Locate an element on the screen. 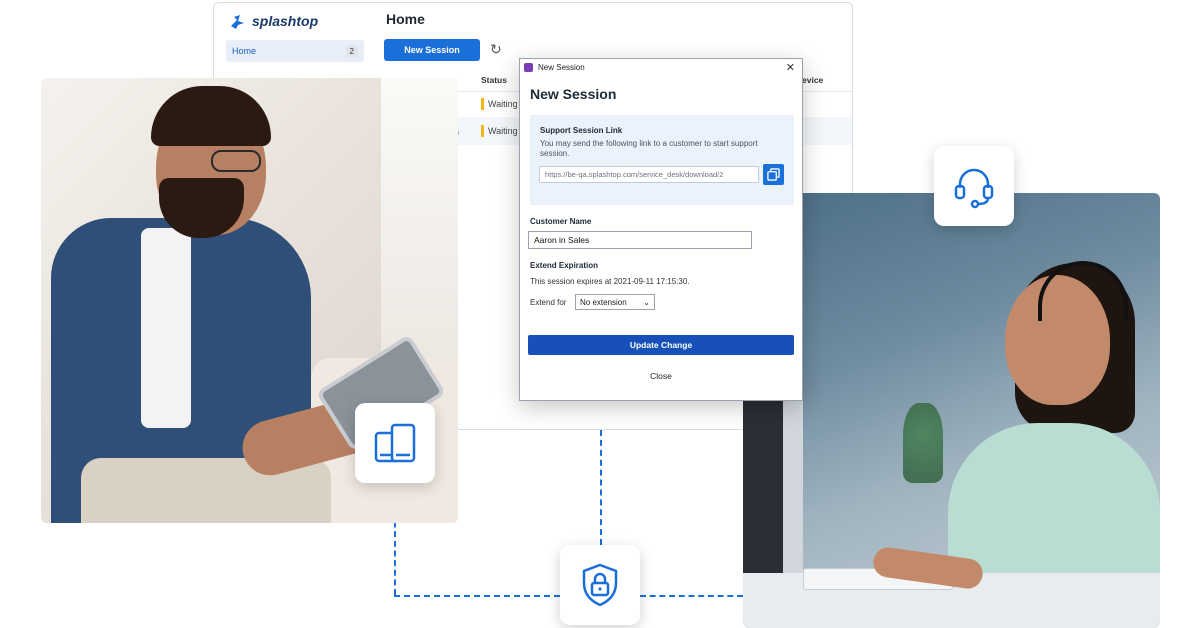  photo-glasses is located at coordinates (236, 161).